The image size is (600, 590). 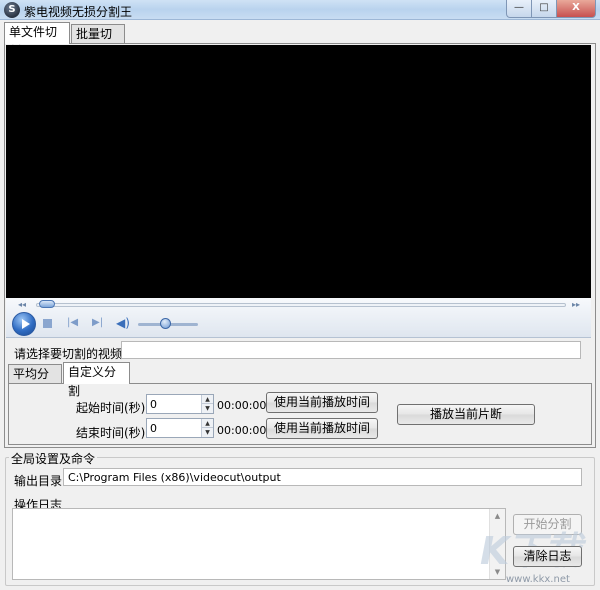 I want to click on end-time-stepper: ▲ ▼, so click(x=180, y=428).